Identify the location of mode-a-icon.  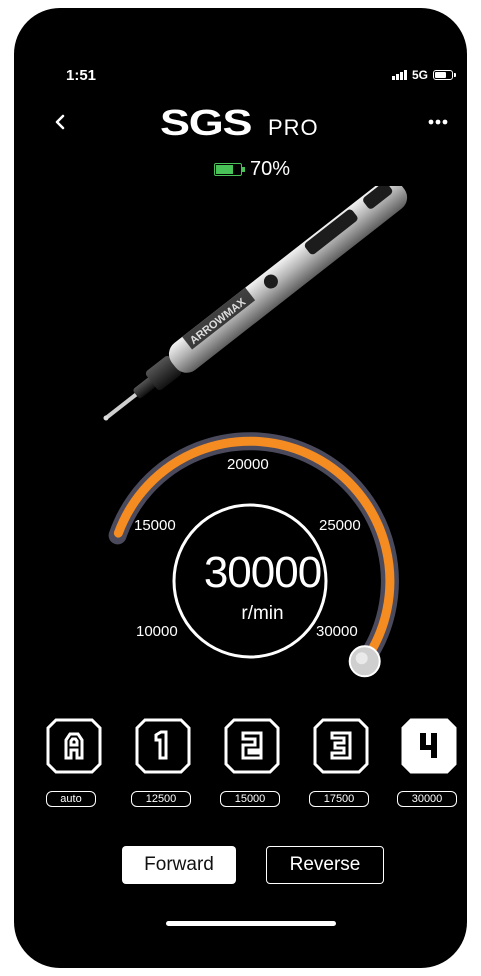
(74, 746).